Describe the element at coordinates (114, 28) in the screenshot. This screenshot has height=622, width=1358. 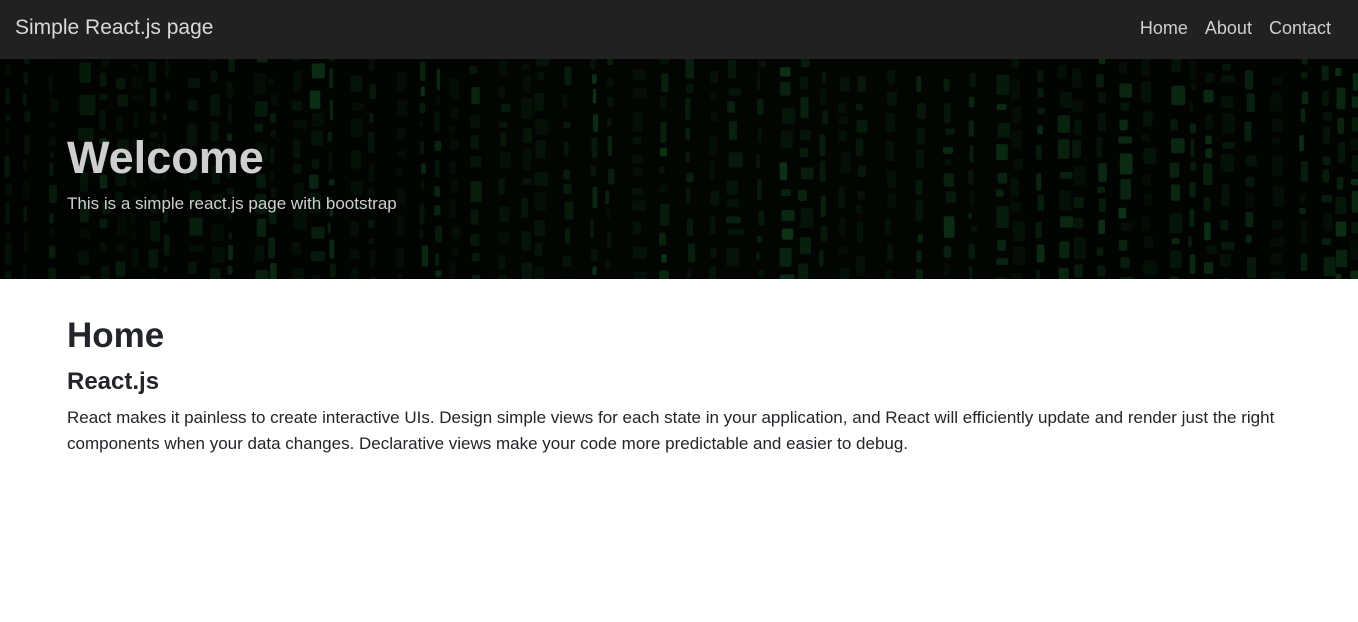
I see `navbar-brand: Simple React.js page` at that location.